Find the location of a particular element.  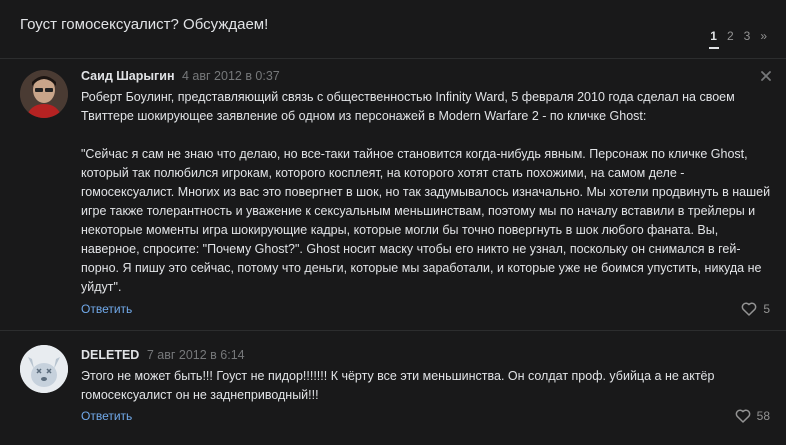

post-date: 4 авг 2012 в 0:37 is located at coordinates (231, 76).